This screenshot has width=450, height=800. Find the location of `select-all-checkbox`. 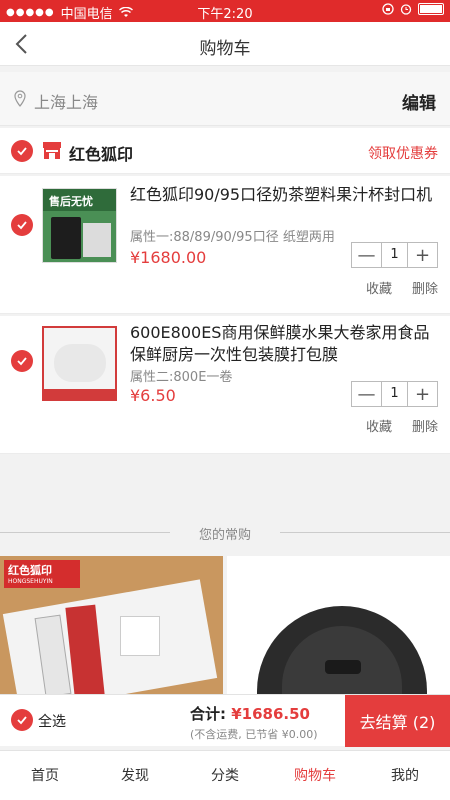

select-all-checkbox is located at coordinates (22, 720).